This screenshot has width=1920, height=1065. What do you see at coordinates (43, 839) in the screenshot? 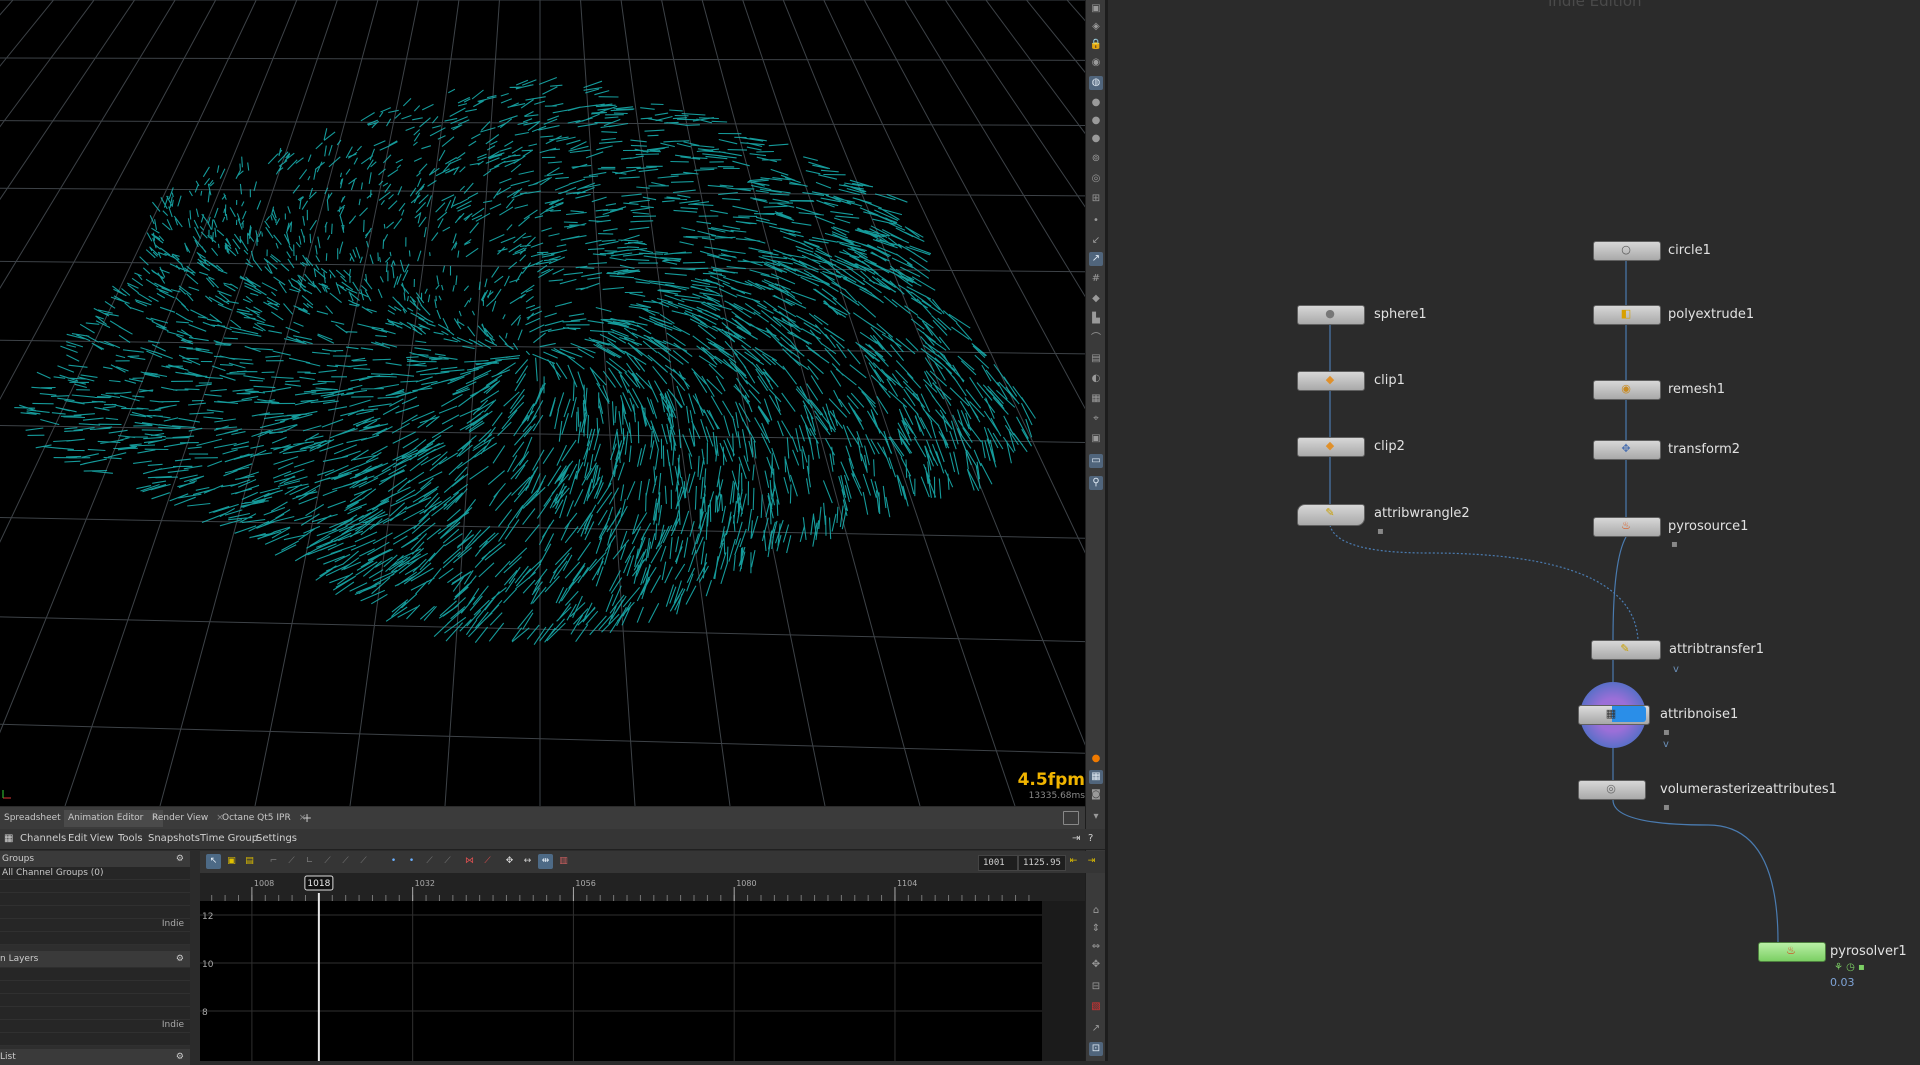
I see `menu-channels: Channels` at bounding box center [43, 839].